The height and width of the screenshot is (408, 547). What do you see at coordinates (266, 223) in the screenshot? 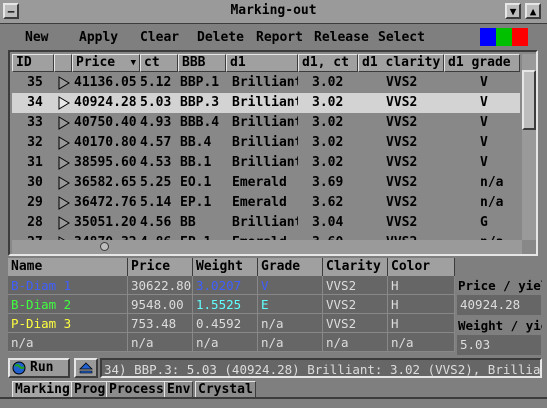
I see `table-row: 28 35051.20 4.56 BB Brilliant 3.04 VVS2 G` at bounding box center [266, 223].